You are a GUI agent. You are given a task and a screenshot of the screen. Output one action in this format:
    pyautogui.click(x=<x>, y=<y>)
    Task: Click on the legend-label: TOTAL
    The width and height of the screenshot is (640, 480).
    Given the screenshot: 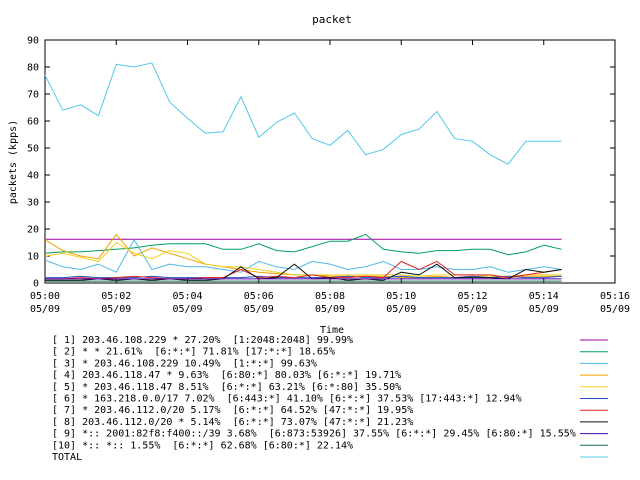 What is the action you would take?
    pyautogui.click(x=67, y=457)
    